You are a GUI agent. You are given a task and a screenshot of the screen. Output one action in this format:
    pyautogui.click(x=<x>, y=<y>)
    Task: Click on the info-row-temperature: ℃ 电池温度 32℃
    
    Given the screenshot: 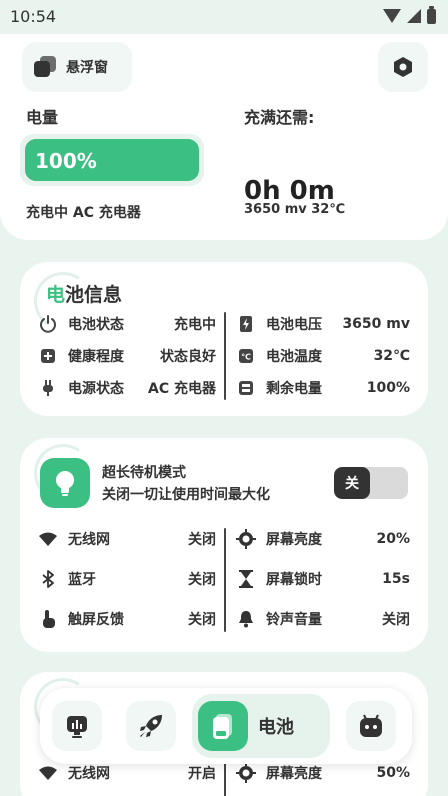 What is the action you would take?
    pyautogui.click(x=322, y=356)
    